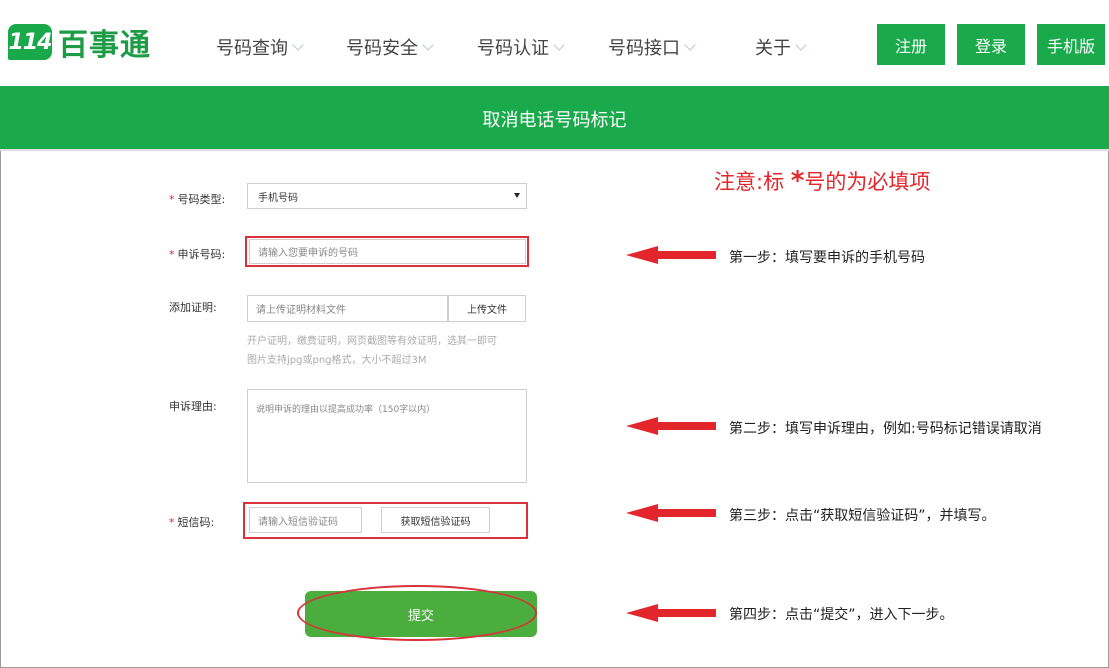 Image resolution: width=1109 pixels, height=668 pixels. I want to click on number-type-label: * 号码类型:, so click(197, 199).